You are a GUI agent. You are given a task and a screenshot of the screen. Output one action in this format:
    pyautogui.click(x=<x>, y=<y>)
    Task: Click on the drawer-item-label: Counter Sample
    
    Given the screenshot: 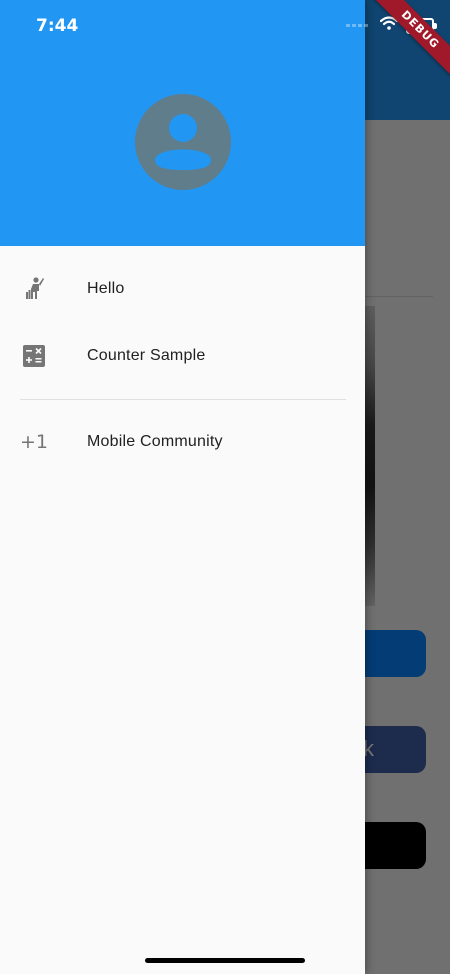 What is the action you would take?
    pyautogui.click(x=146, y=355)
    